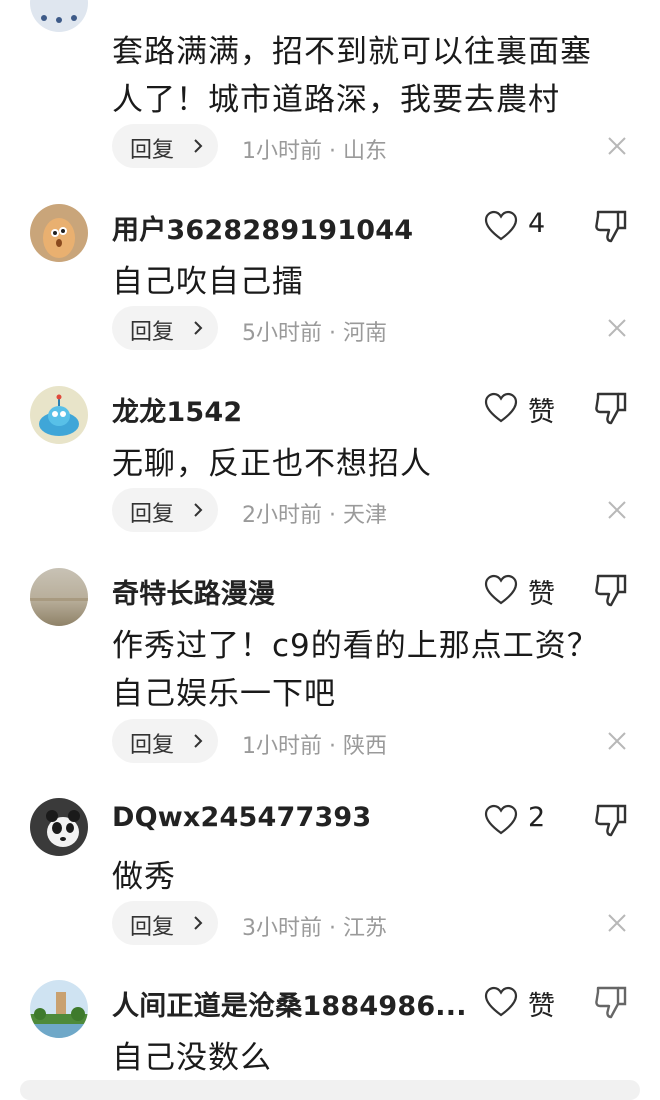  I want to click on like-button: 2, so click(527, 820).